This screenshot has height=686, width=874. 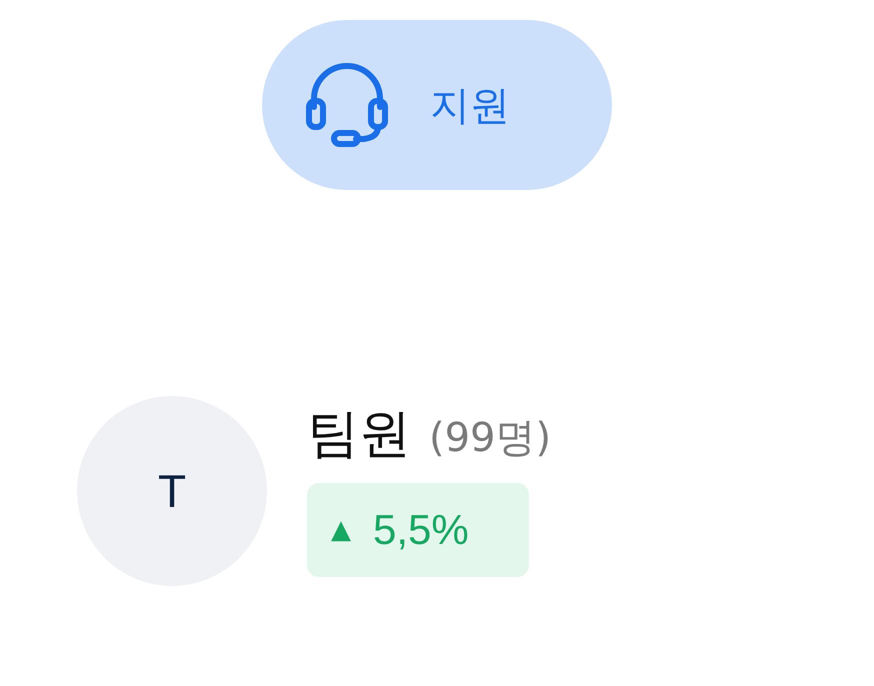 I want to click on member-title: 팀원, so click(x=359, y=434).